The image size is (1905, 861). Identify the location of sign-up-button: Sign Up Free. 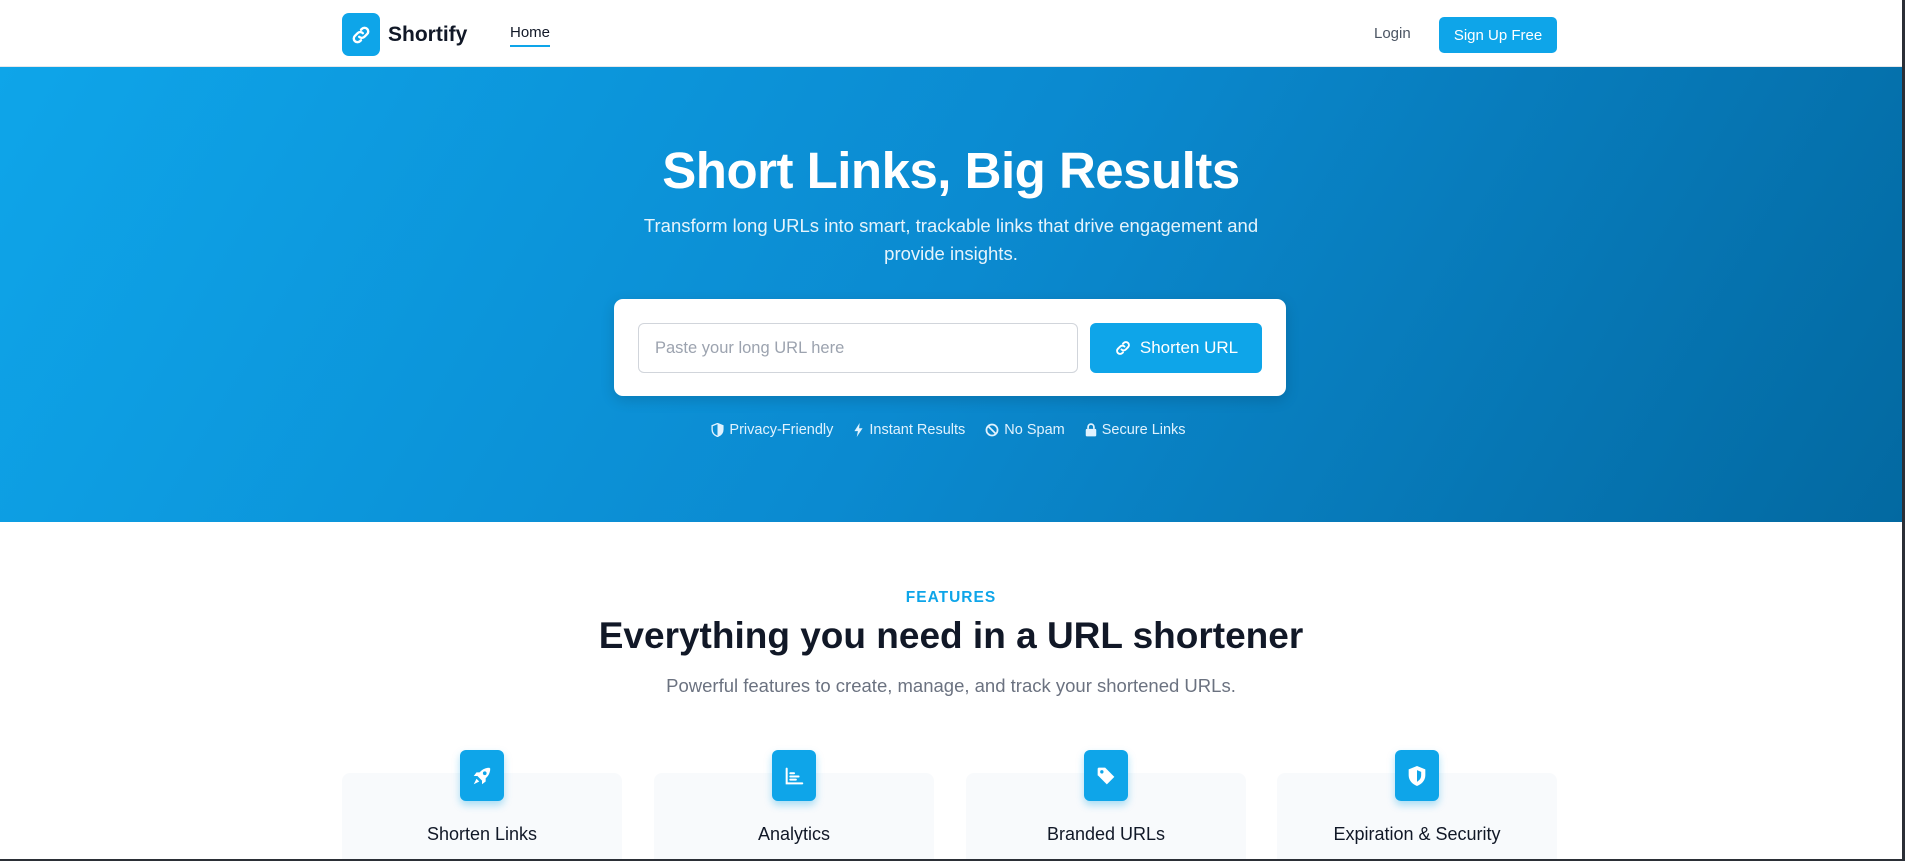
(1498, 35).